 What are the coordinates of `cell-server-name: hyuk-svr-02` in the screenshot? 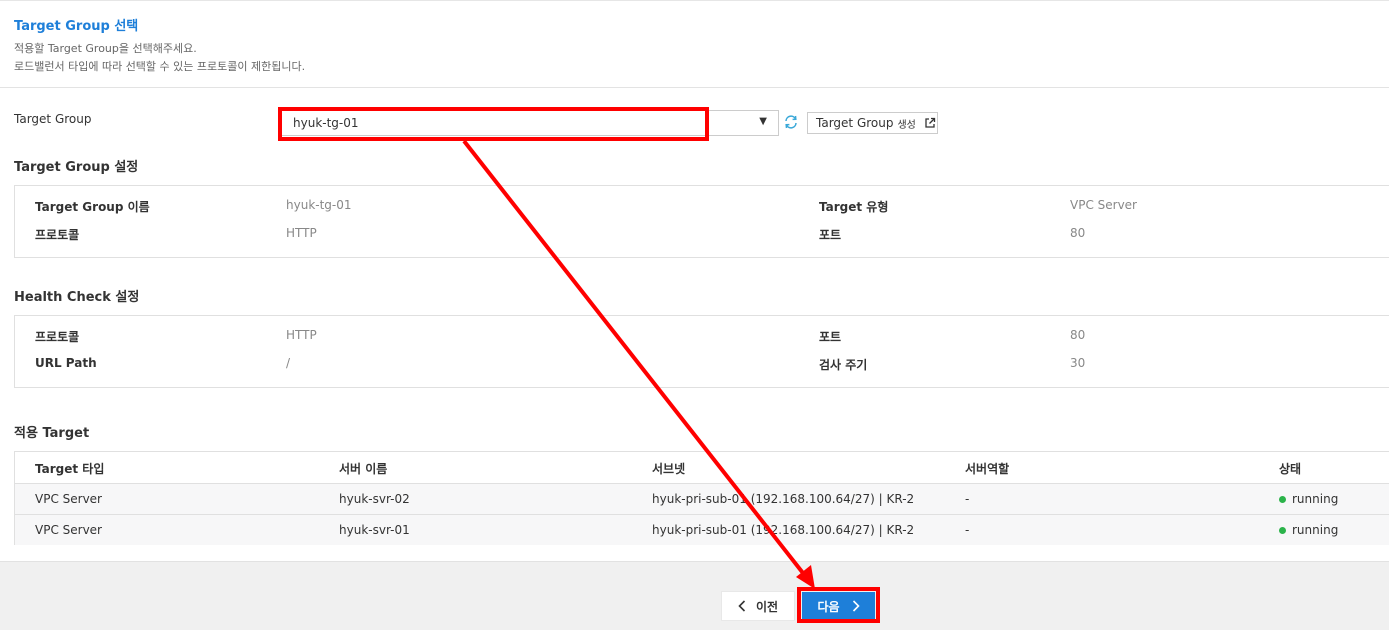 It's located at (374, 499).